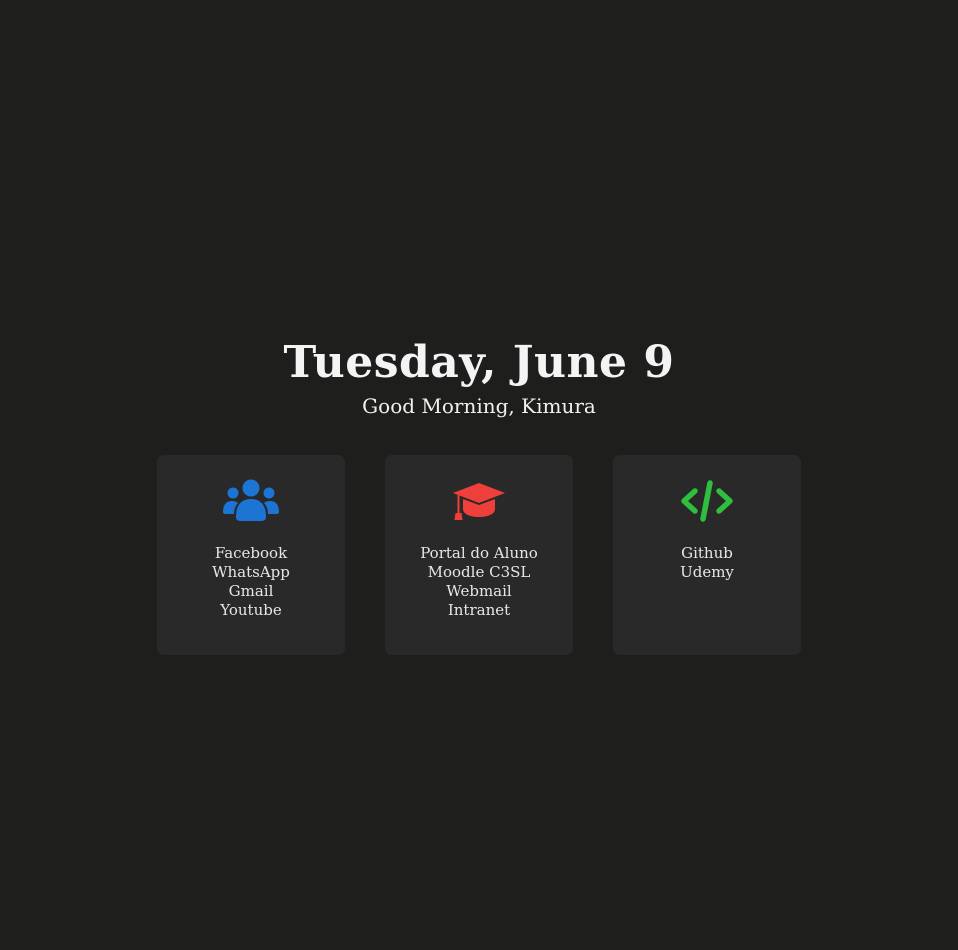 The image size is (958, 950). What do you see at coordinates (479, 572) in the screenshot?
I see `link-moodle-c3sl: Moodle C3SL` at bounding box center [479, 572].